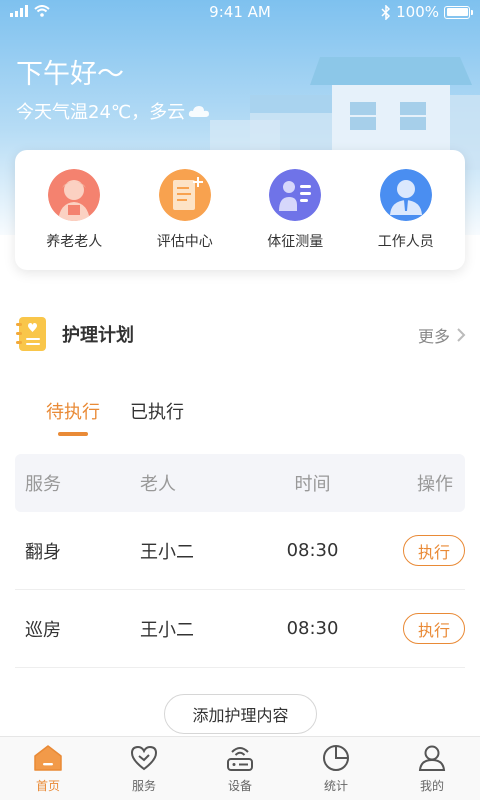 Image resolution: width=480 pixels, height=800 pixels. I want to click on quick-action-vitals: 体征测量, so click(295, 210).